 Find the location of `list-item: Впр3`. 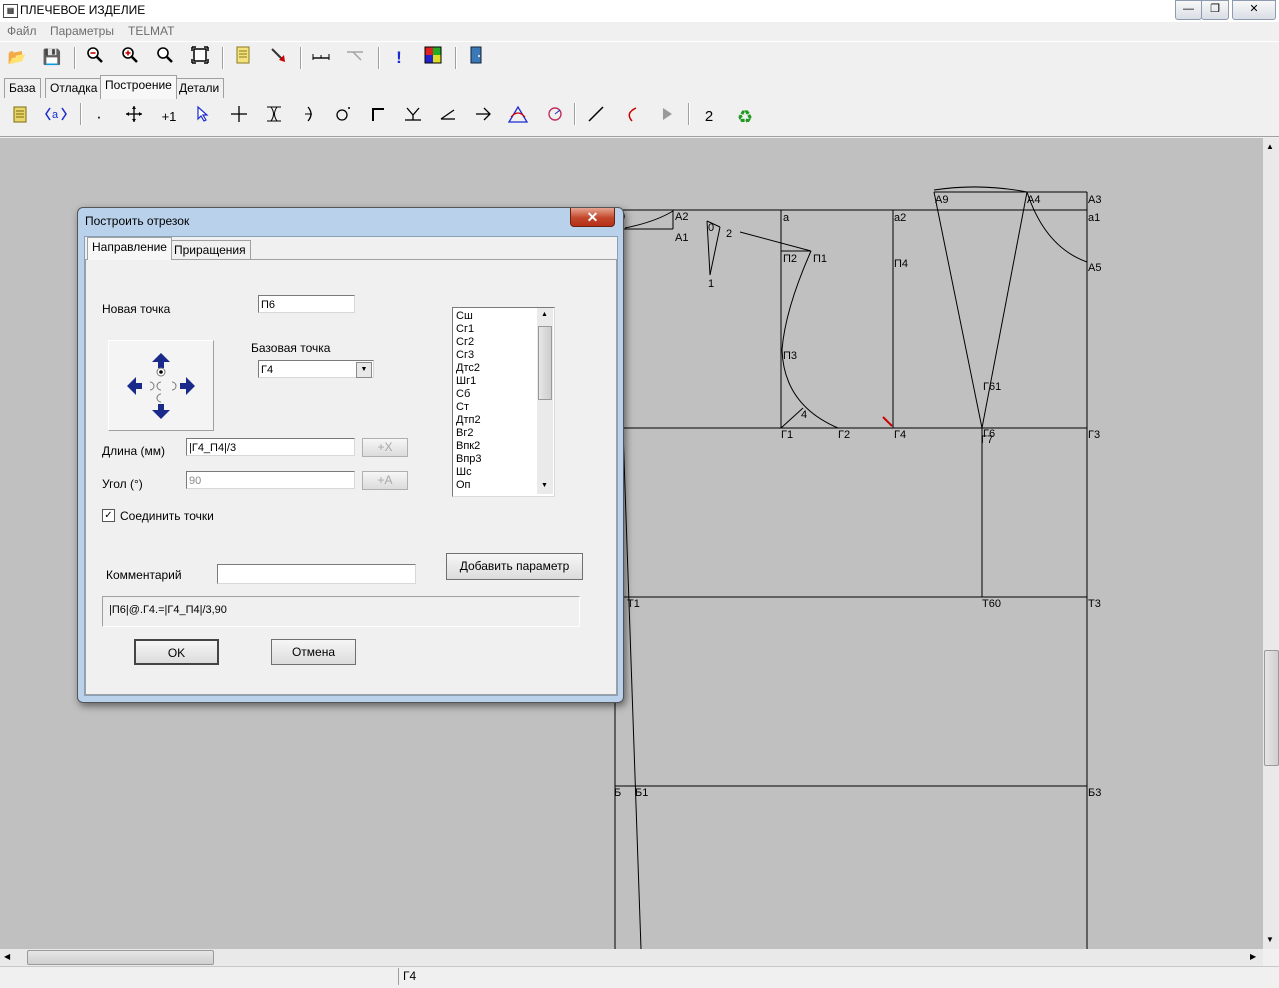

list-item: Впр3 is located at coordinates (469, 459).